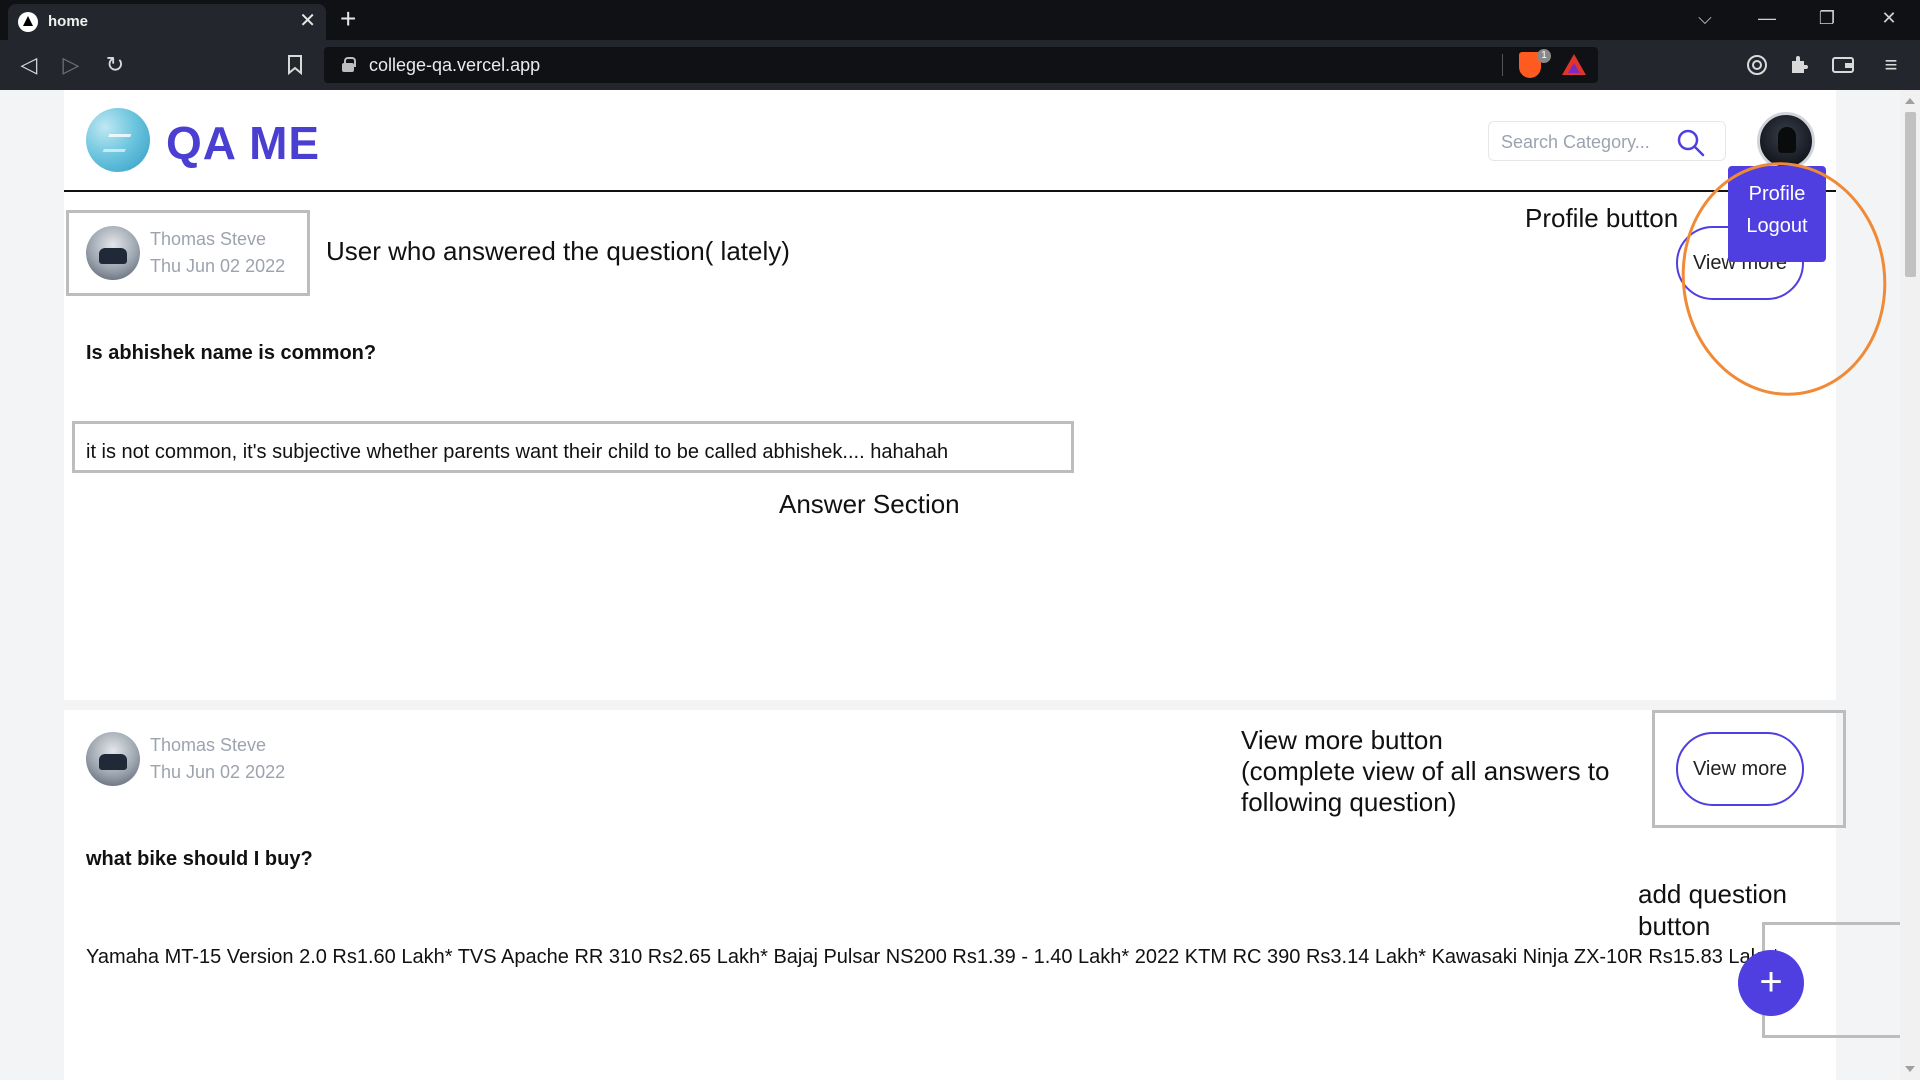 This screenshot has height=1080, width=1920. What do you see at coordinates (1544, 56) in the screenshot?
I see `shield-badge: 1` at bounding box center [1544, 56].